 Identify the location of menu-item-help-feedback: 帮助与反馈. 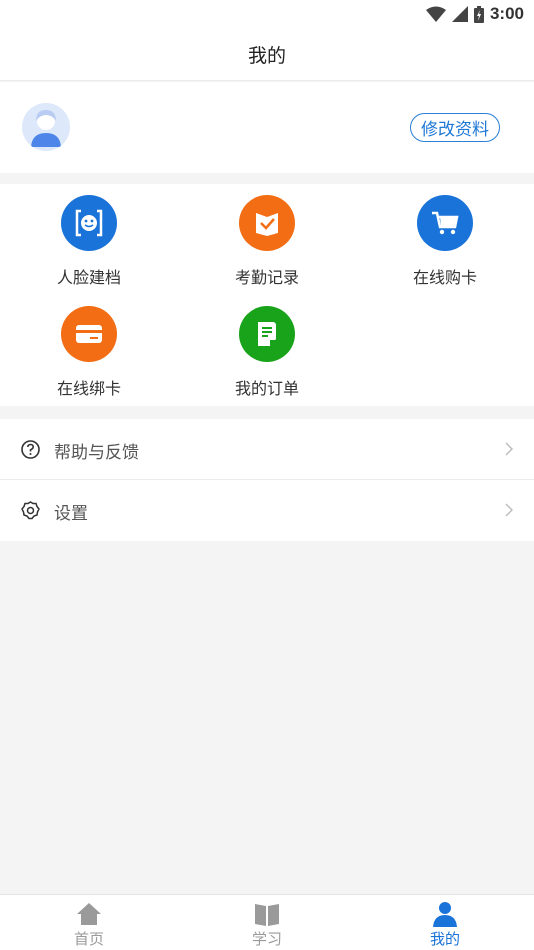
(267, 449).